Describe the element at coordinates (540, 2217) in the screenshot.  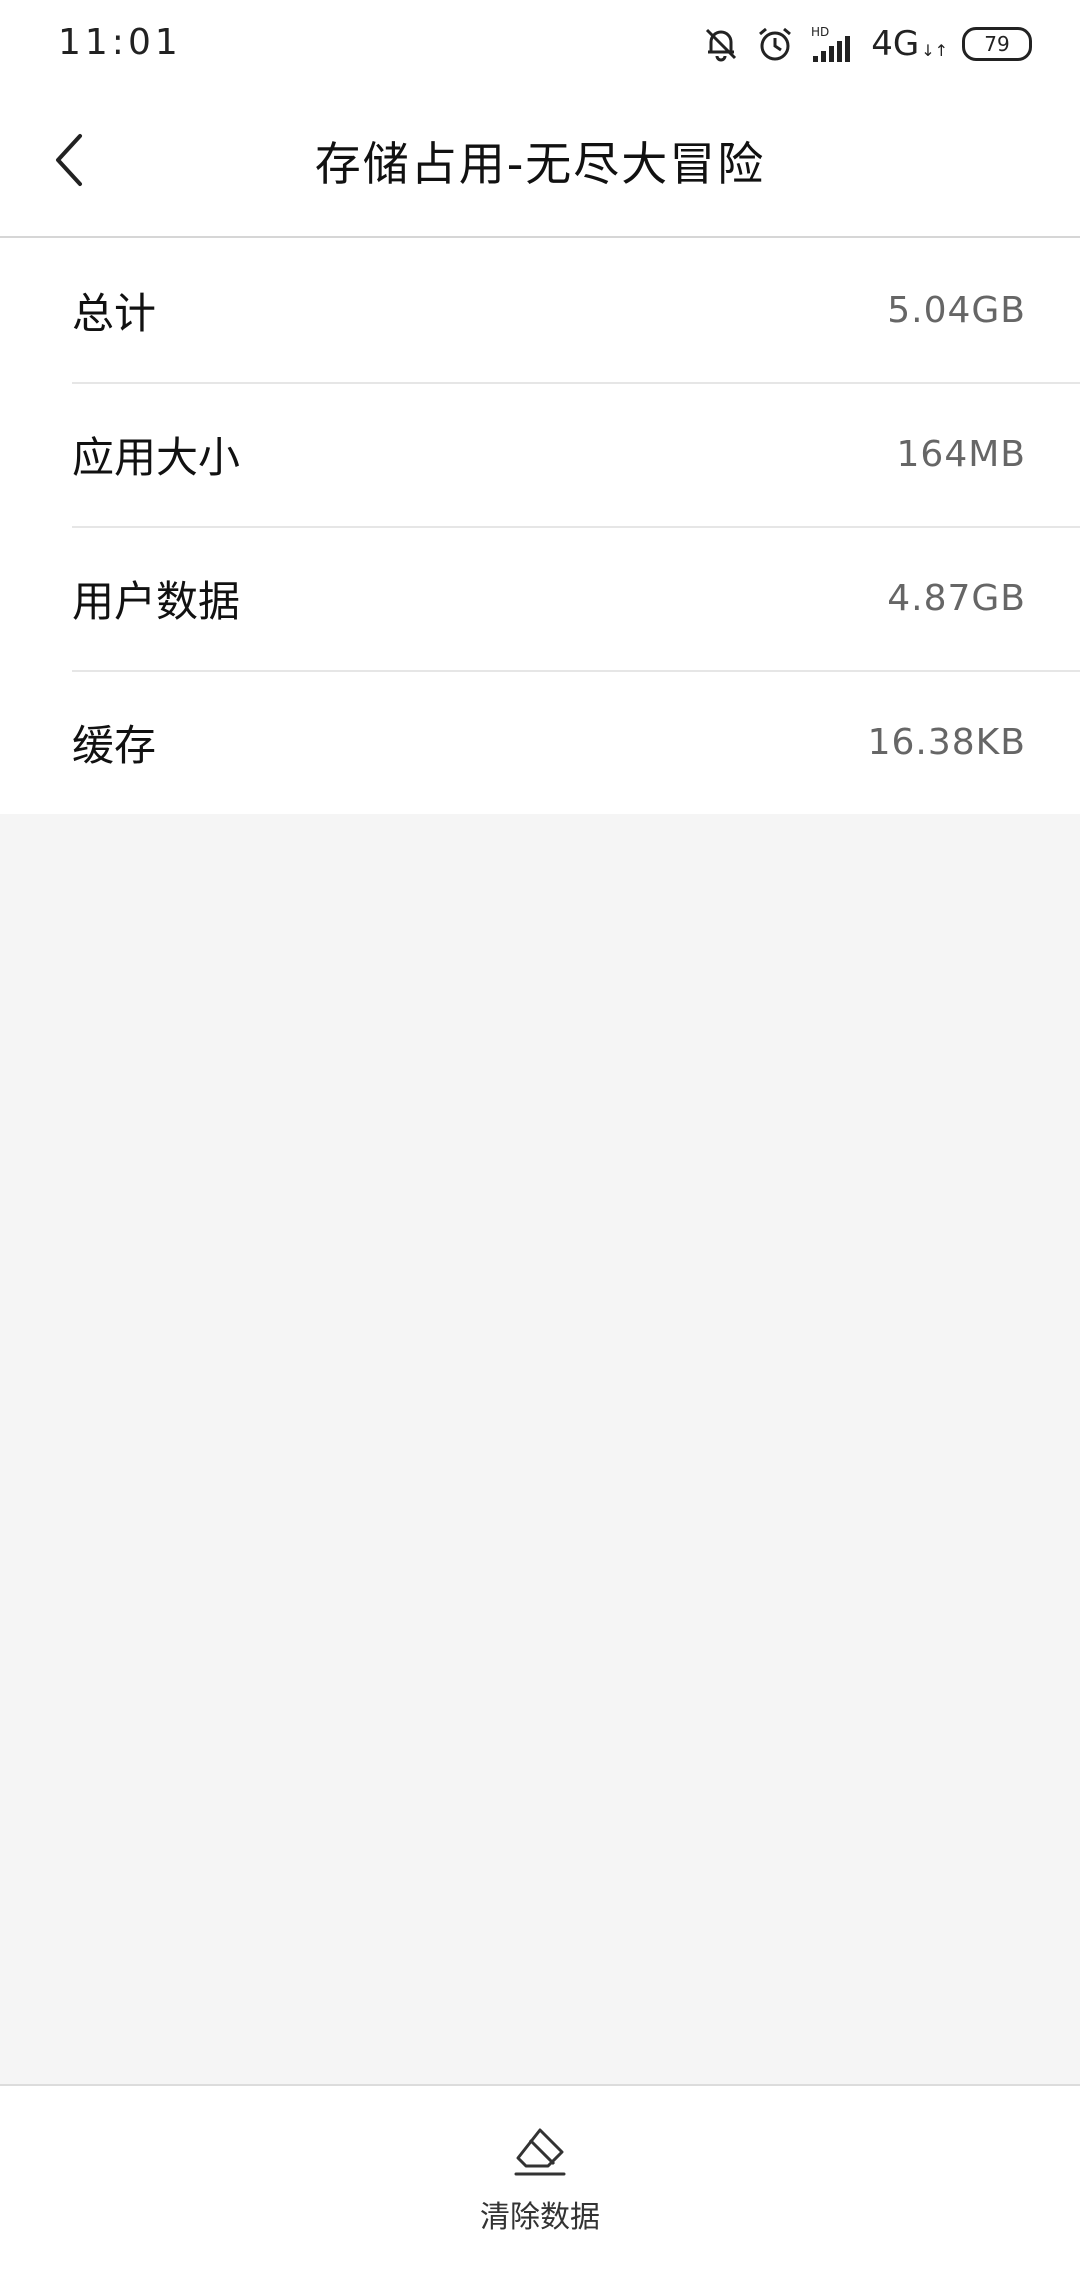
I see `clear-data-label: 清除数据` at that location.